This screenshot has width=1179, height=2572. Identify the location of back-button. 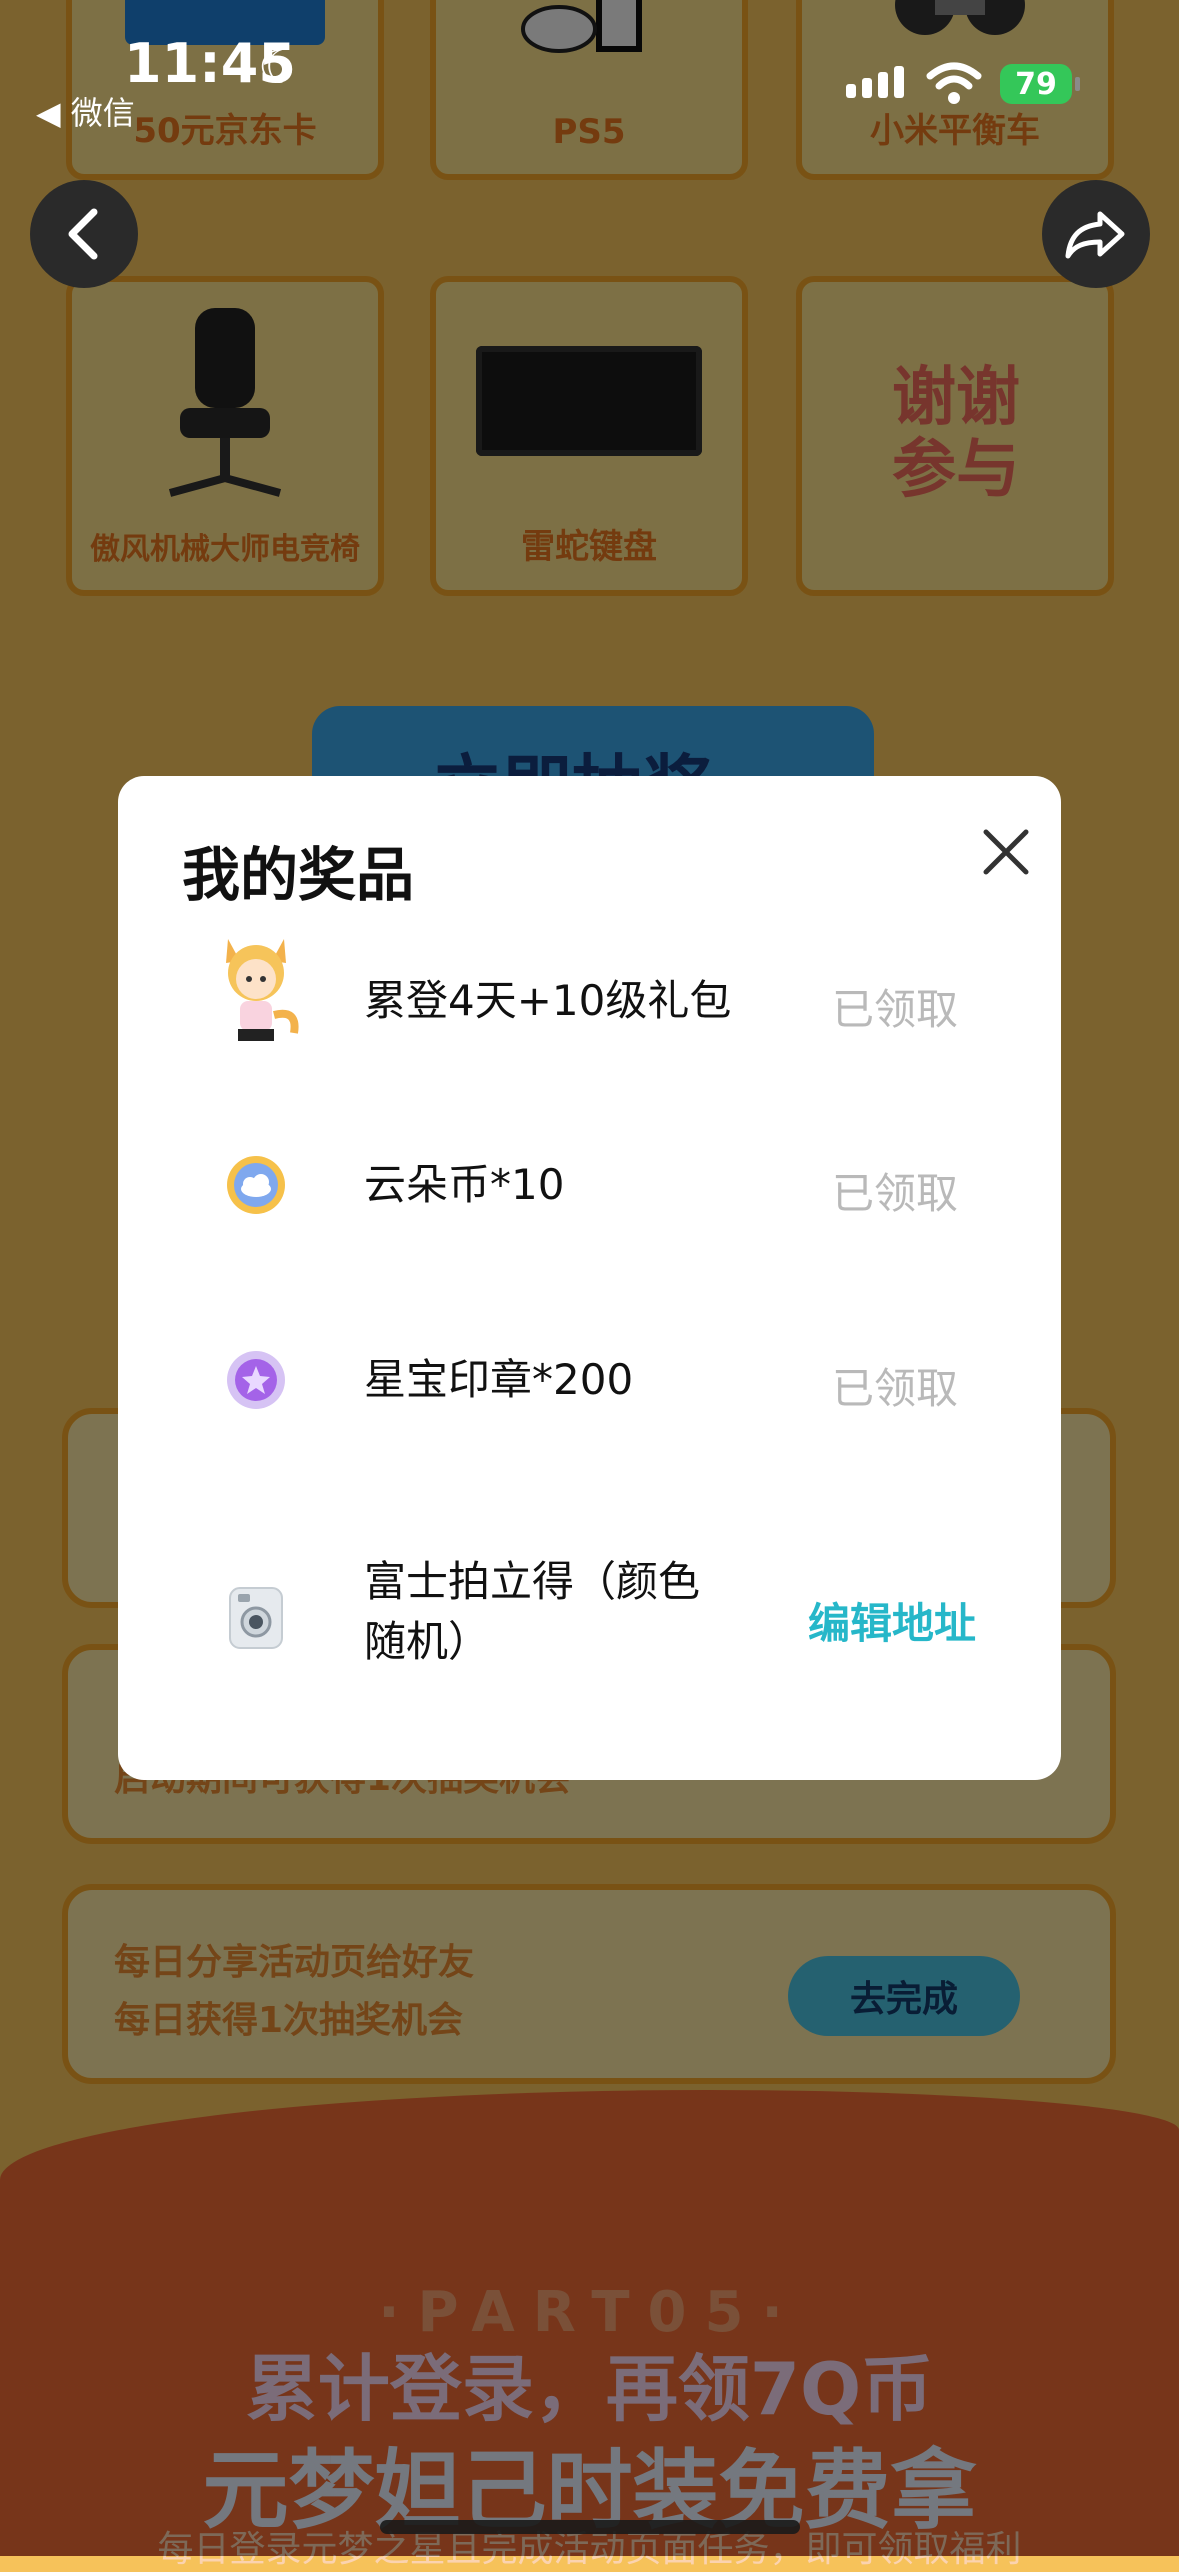
(84, 234).